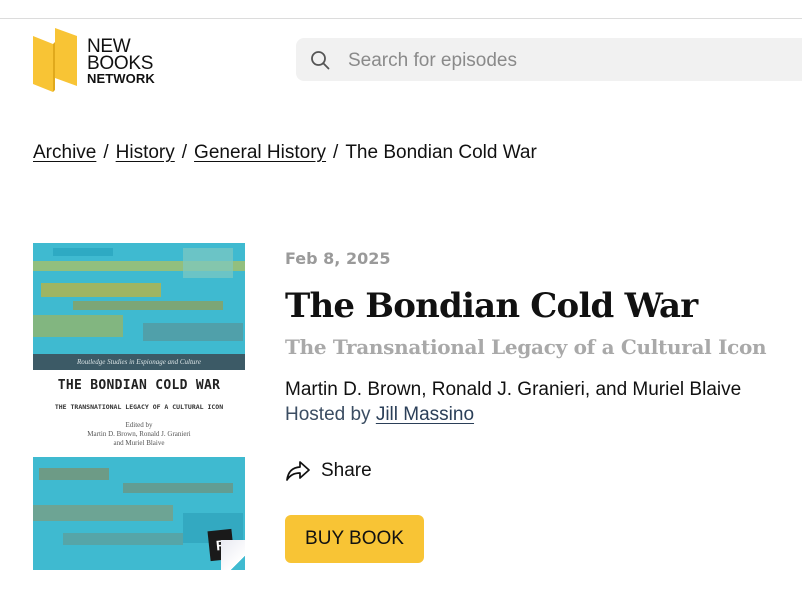 The image size is (802, 602). What do you see at coordinates (121, 78) in the screenshot?
I see `logo-text-network: NETWORK` at bounding box center [121, 78].